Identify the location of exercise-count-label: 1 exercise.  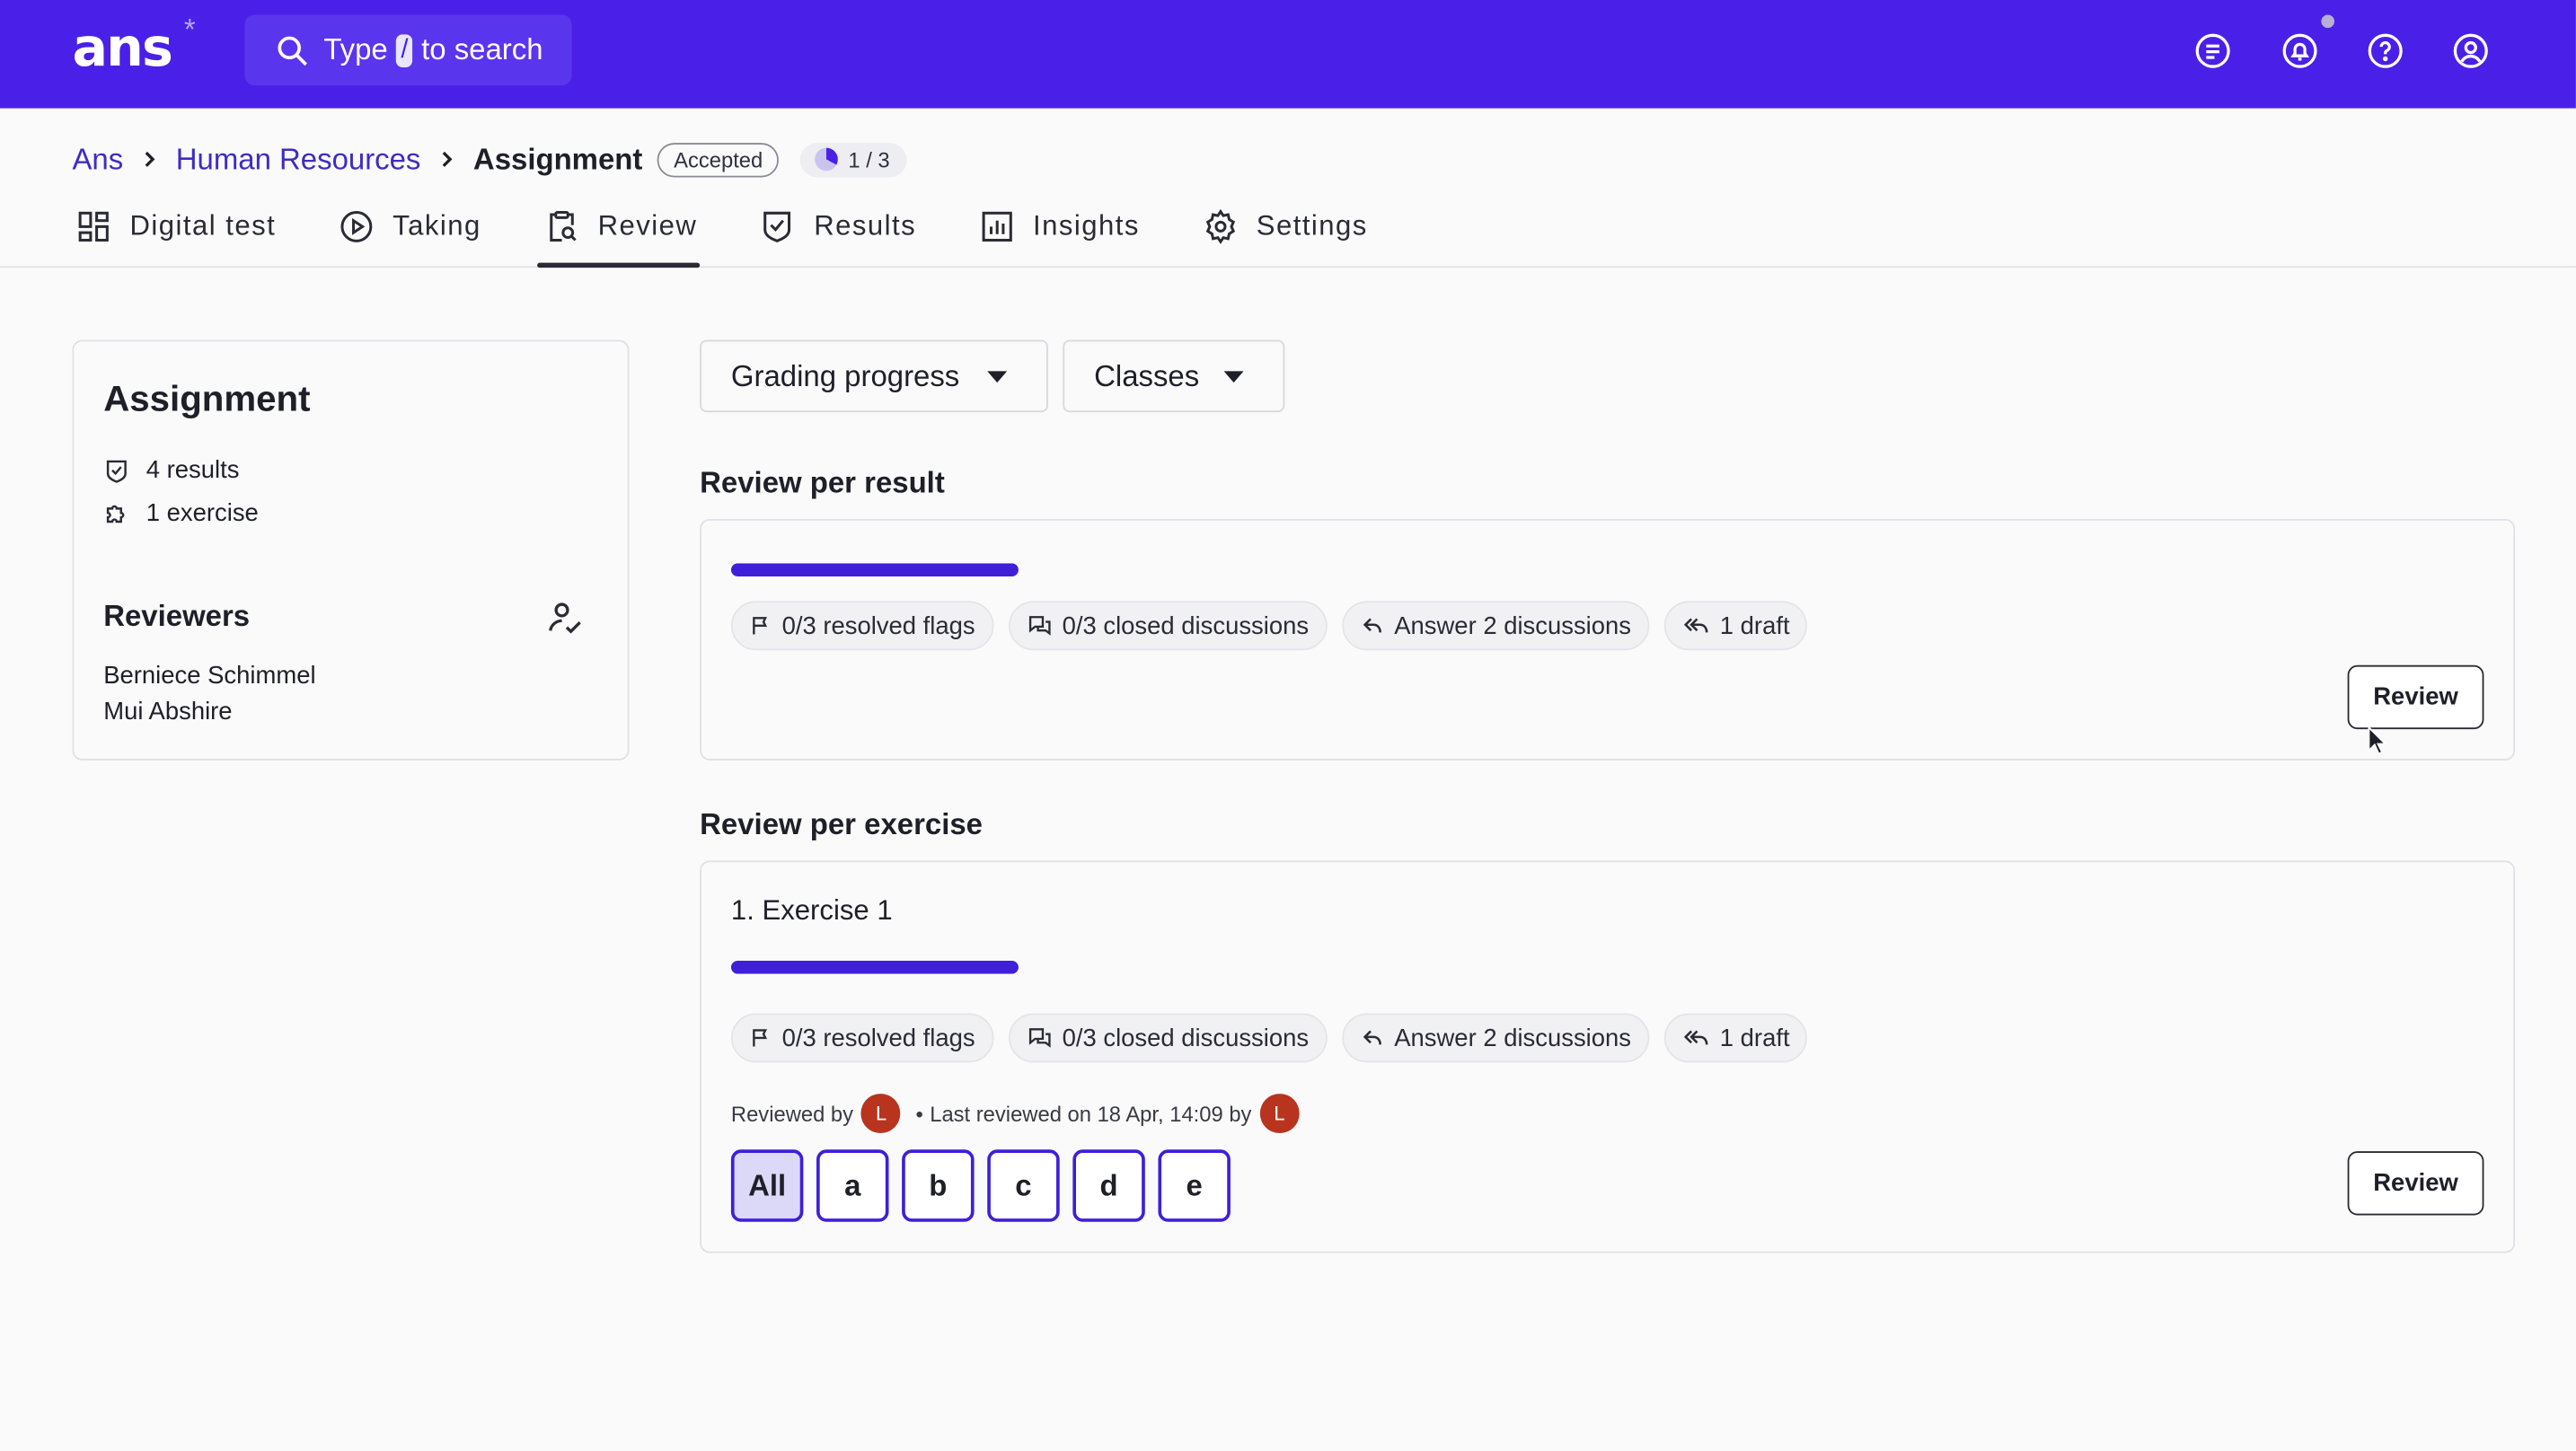
(202, 513).